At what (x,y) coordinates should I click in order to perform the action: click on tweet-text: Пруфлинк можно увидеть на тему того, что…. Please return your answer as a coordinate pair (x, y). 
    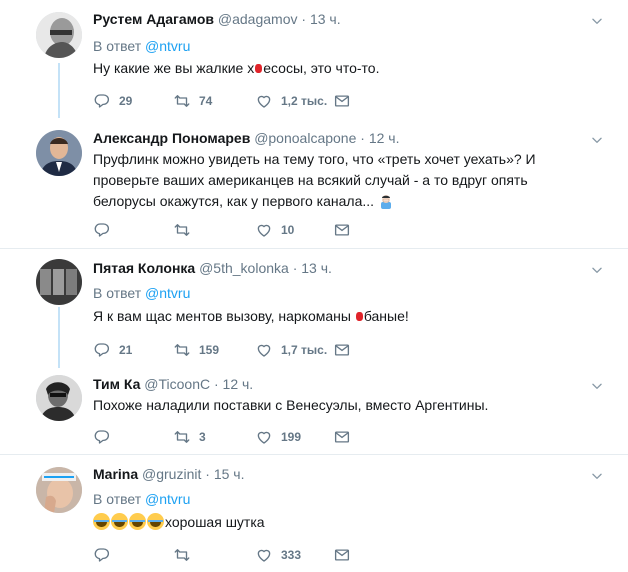
    Looking at the image, I should click on (314, 180).